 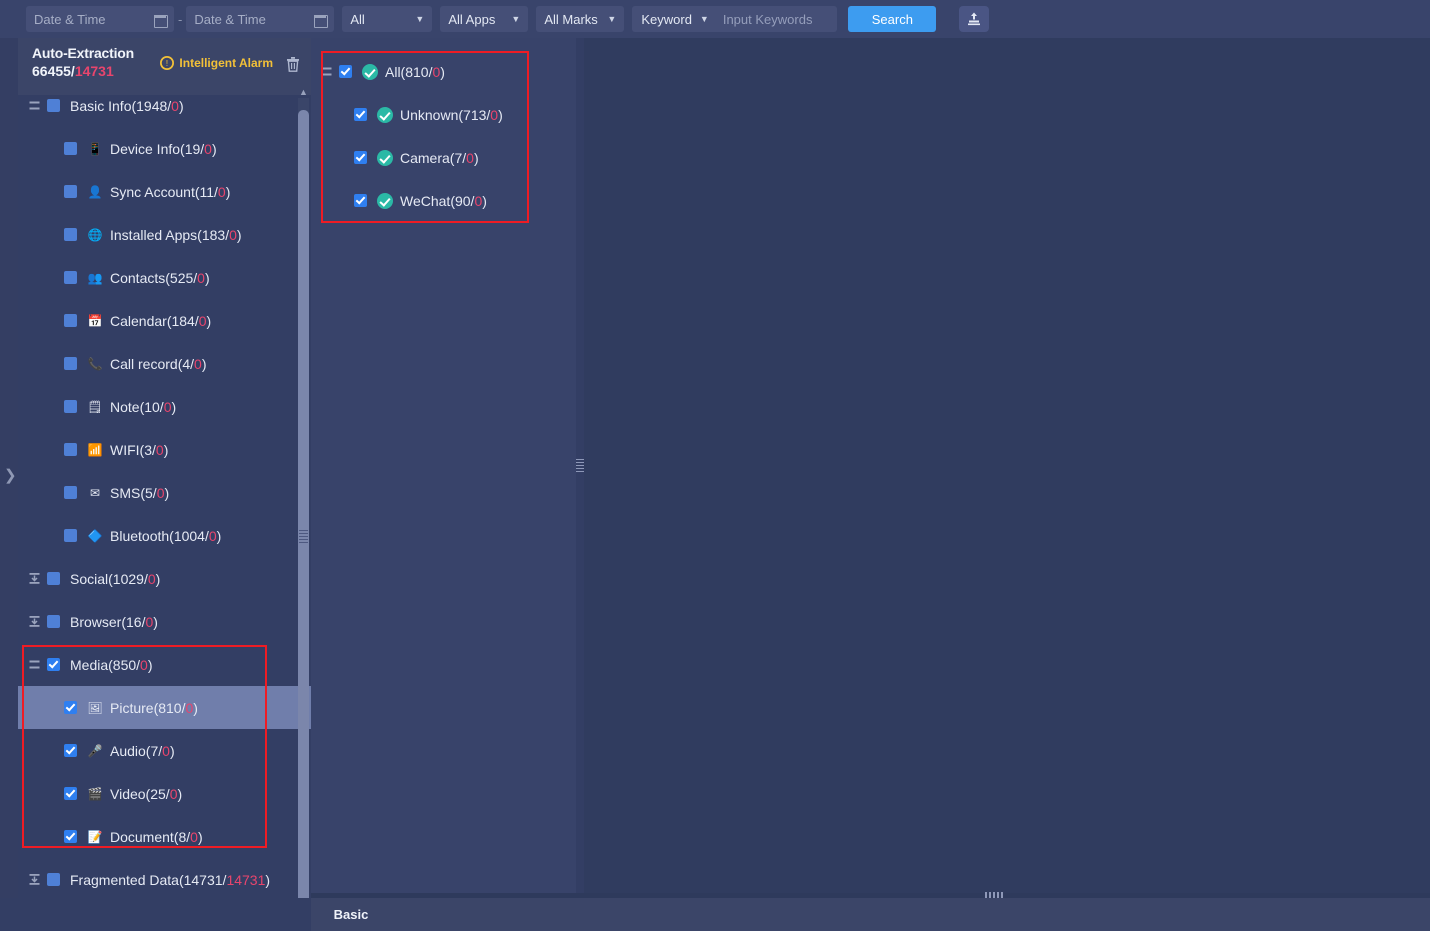 What do you see at coordinates (387, 19) in the screenshot?
I see `type-filter-dropdown: All ▼` at bounding box center [387, 19].